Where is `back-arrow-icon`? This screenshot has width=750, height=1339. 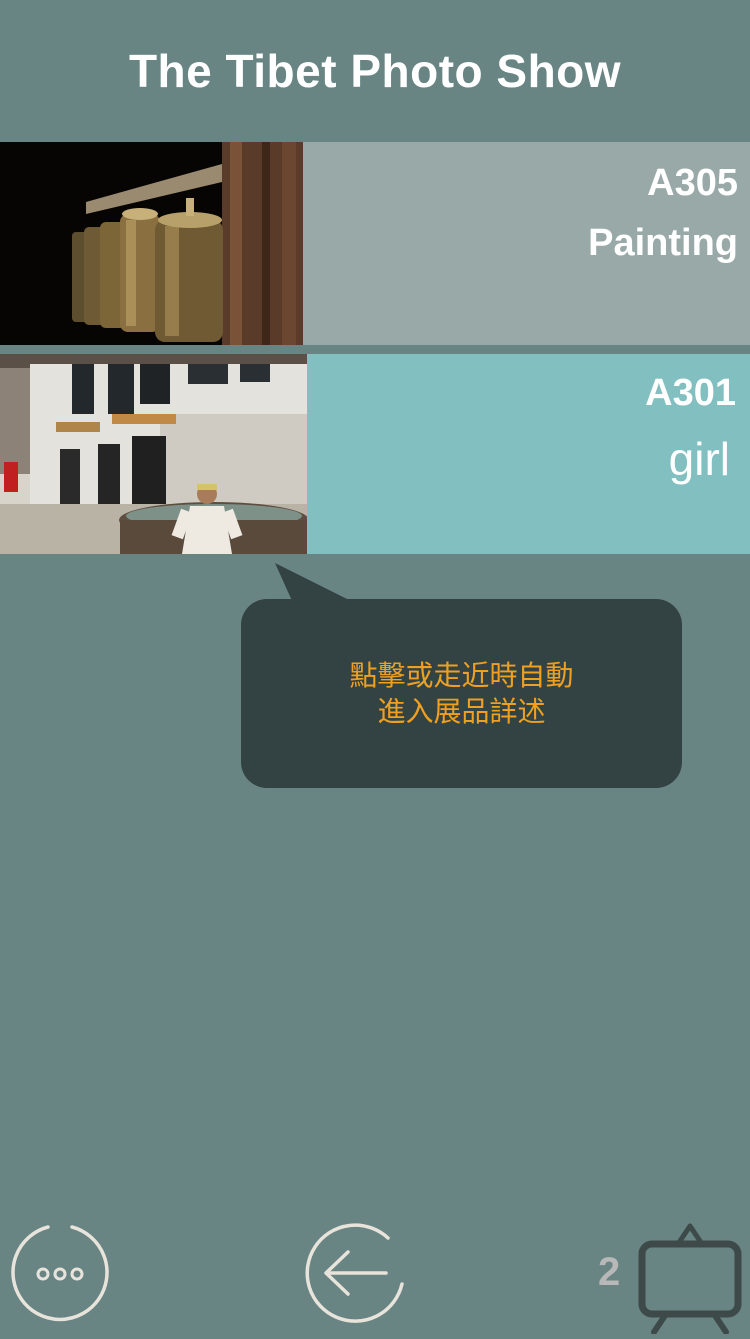
back-arrow-icon is located at coordinates (354, 1273).